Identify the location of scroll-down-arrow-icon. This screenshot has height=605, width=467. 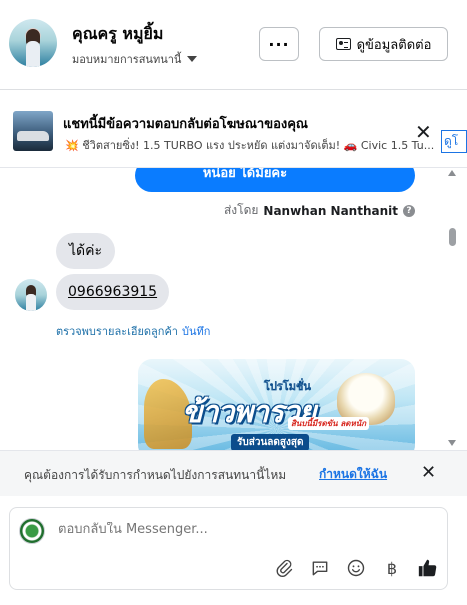
(452, 443).